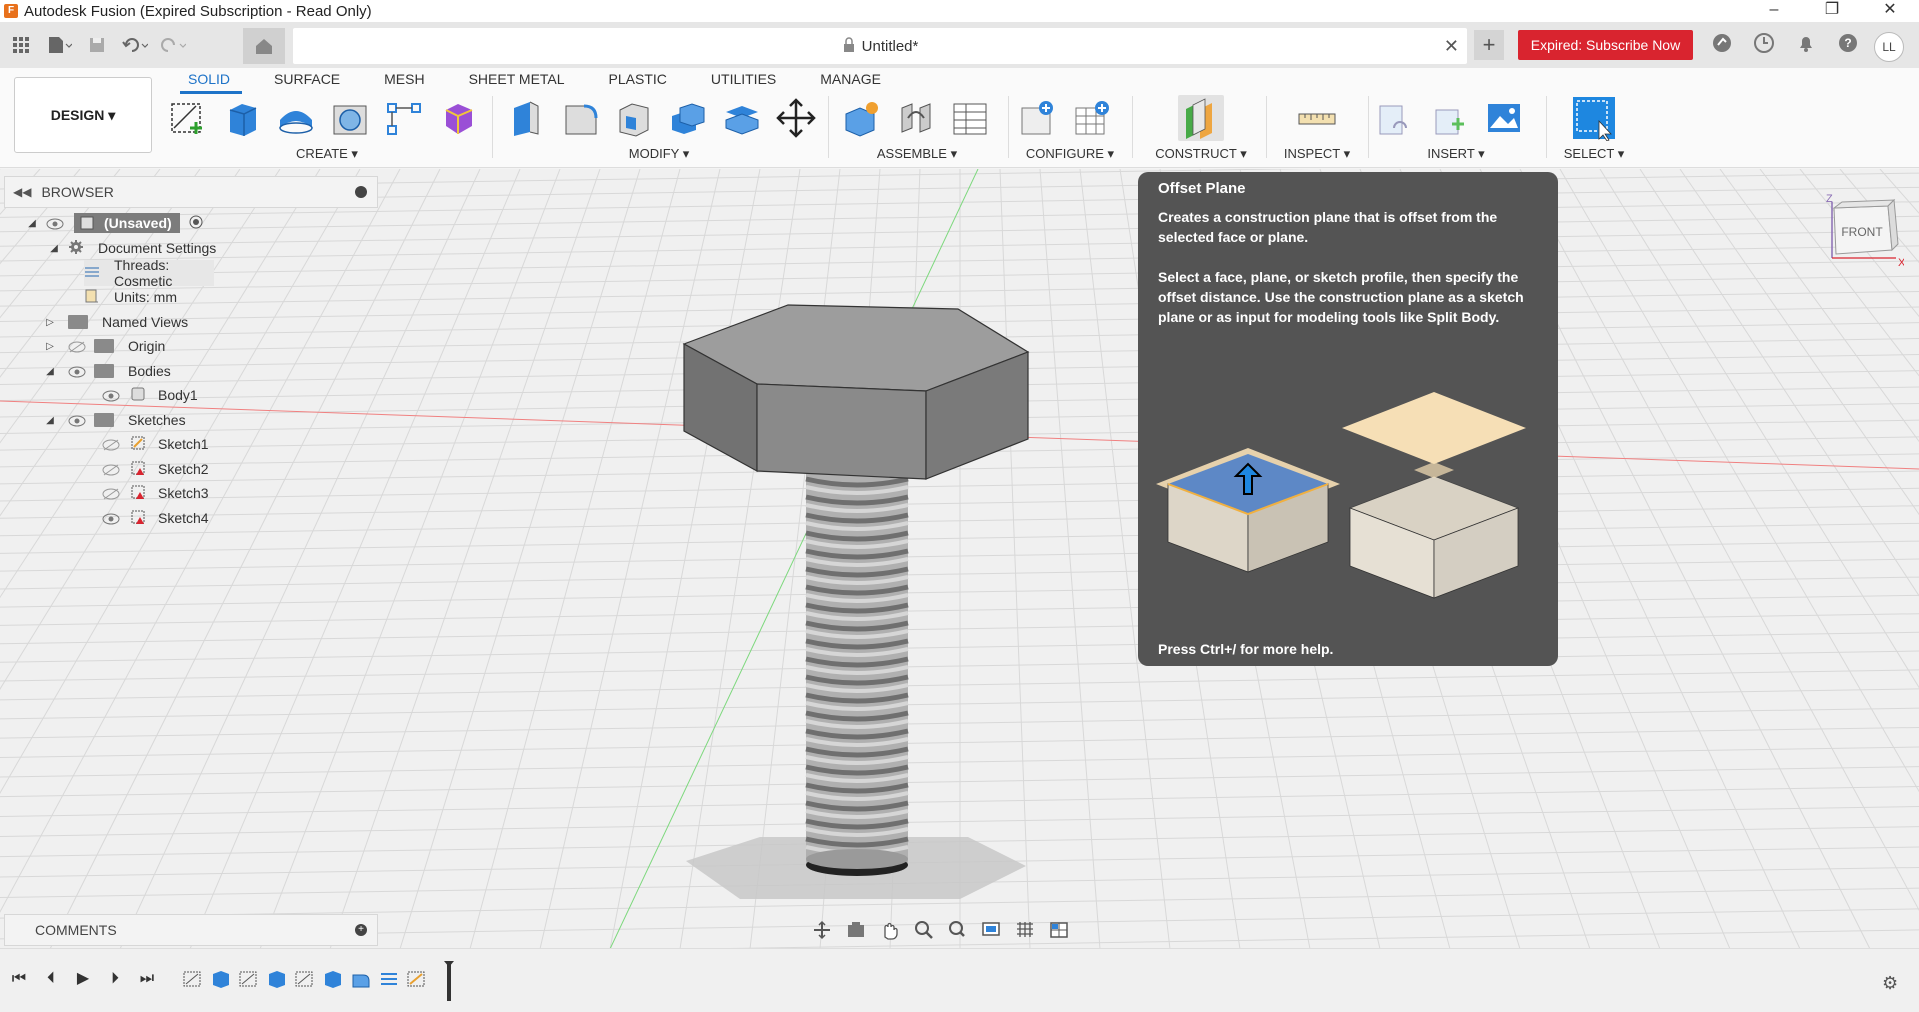 This screenshot has width=1919, height=1012. I want to click on extensions-icon, so click(1722, 45).